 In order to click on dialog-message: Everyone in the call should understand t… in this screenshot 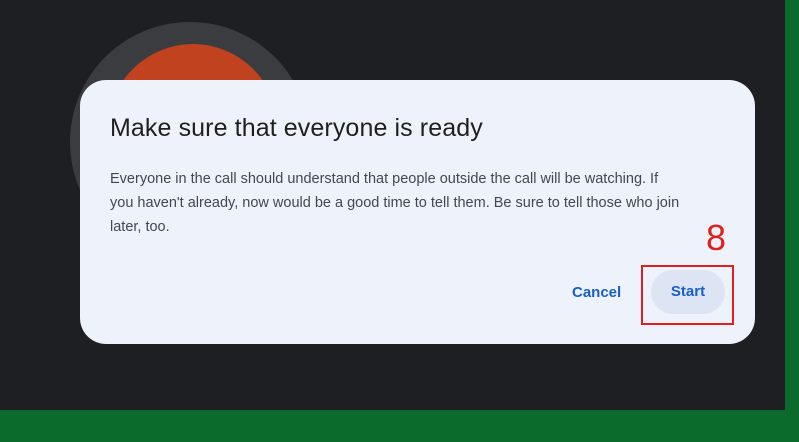, I will do `click(395, 203)`.